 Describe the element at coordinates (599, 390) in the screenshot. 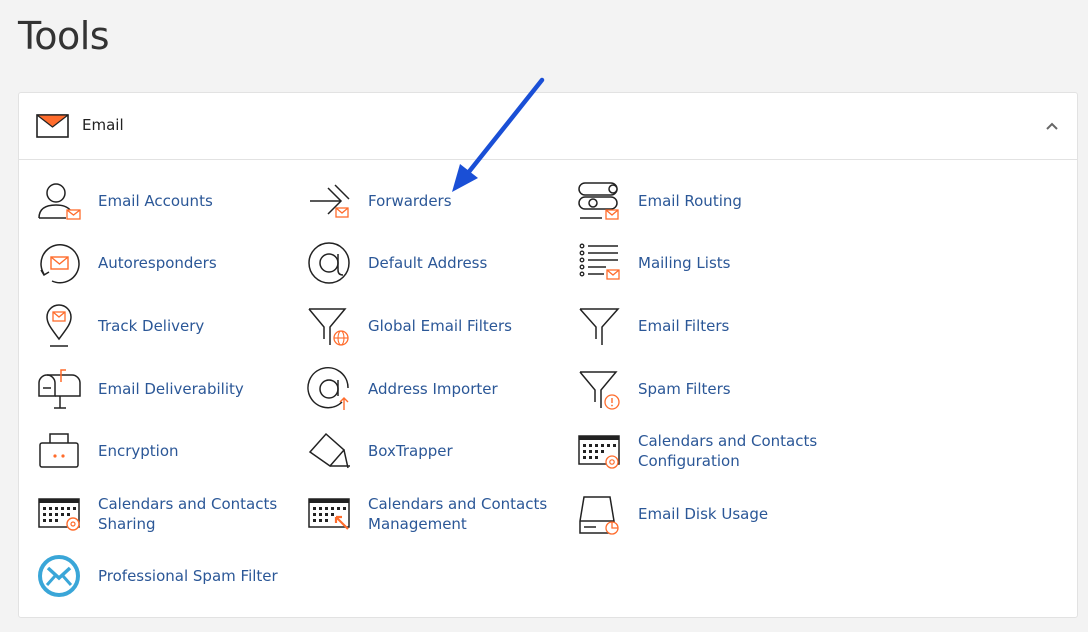

I see `spam-filters-icon` at that location.